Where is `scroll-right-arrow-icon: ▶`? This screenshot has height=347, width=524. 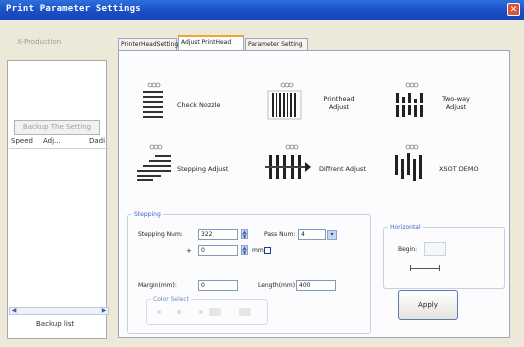
scroll-right-arrow-icon: ▶ is located at coordinates (104, 311).